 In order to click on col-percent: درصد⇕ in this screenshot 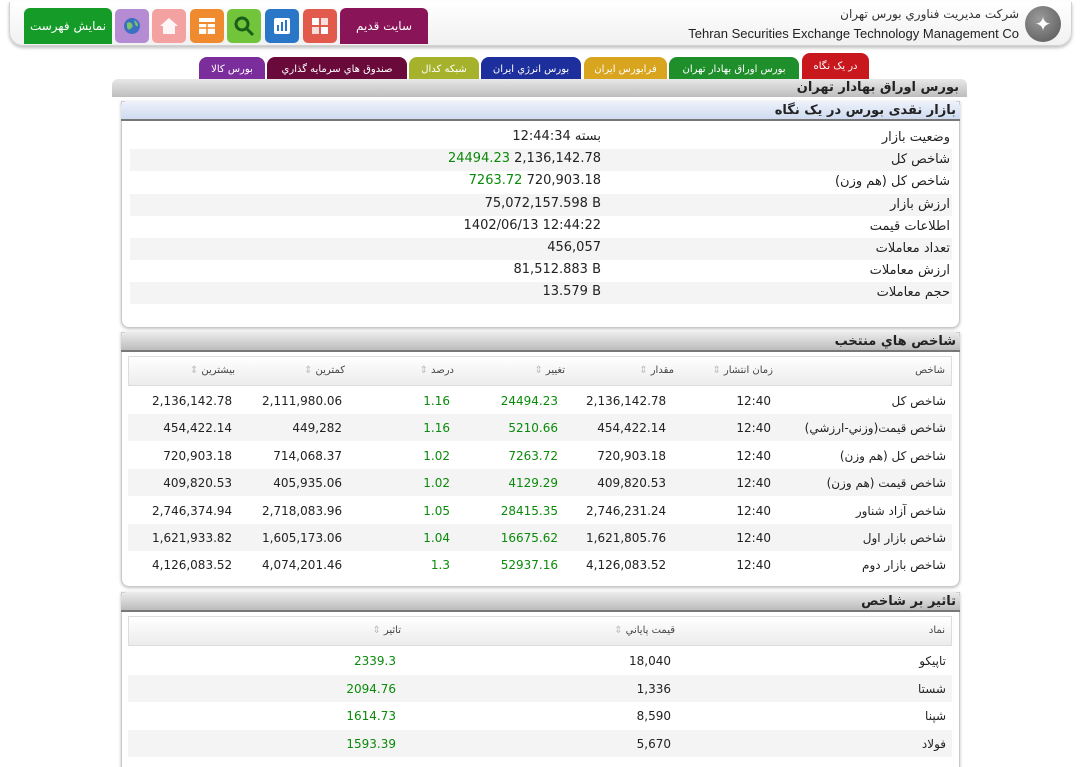, I will do `click(437, 370)`.